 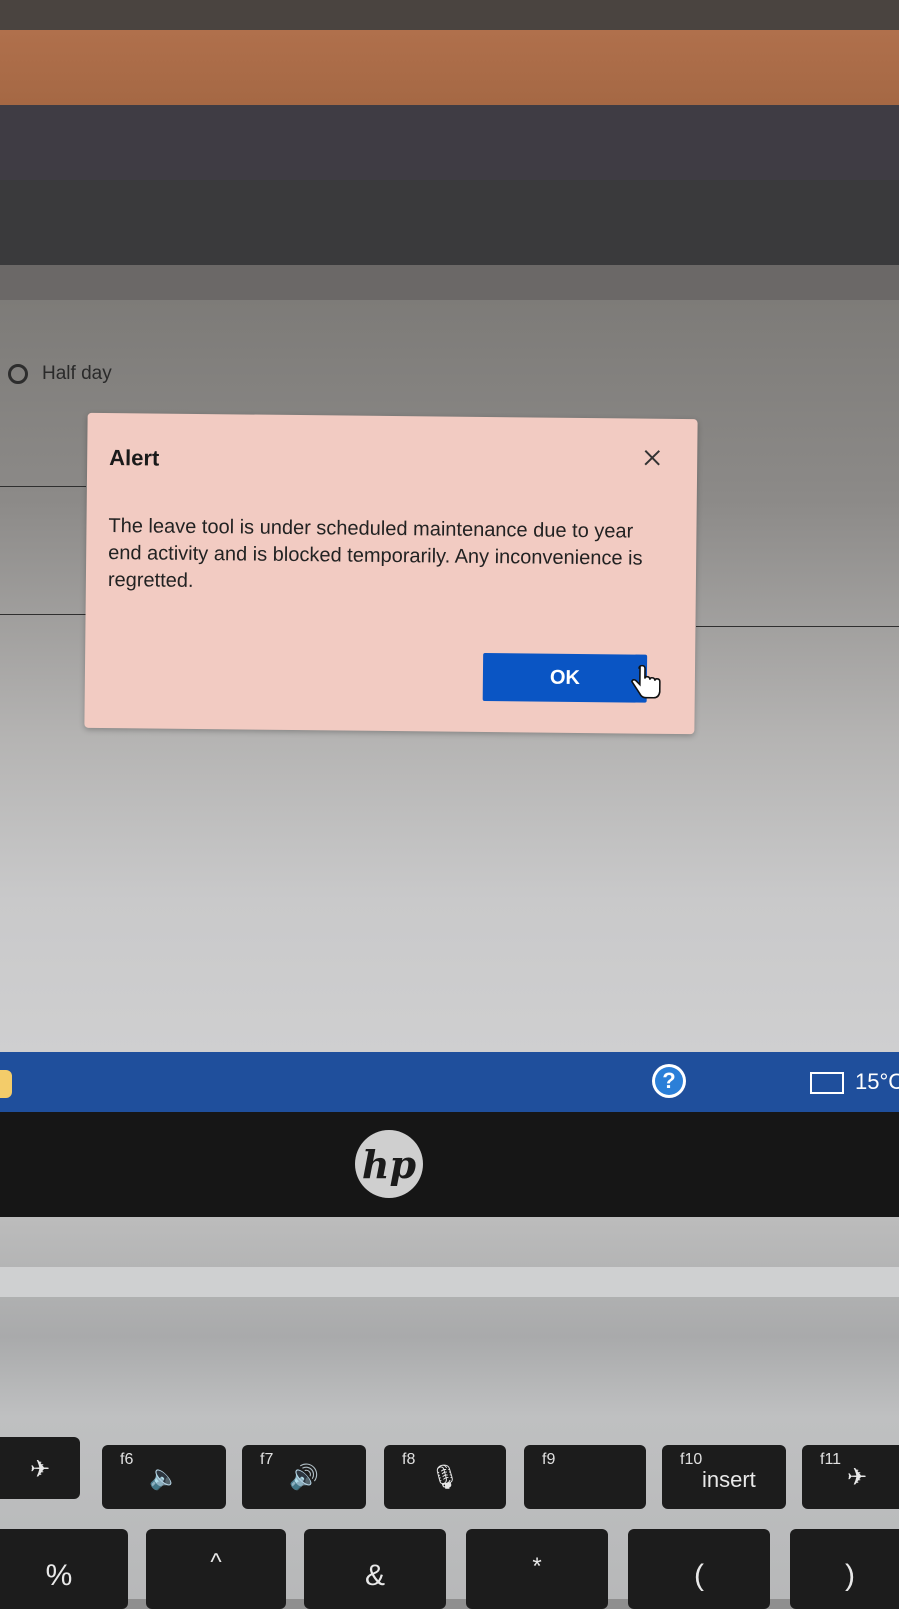 I want to click on key-percent: %, so click(x=64, y=1569).